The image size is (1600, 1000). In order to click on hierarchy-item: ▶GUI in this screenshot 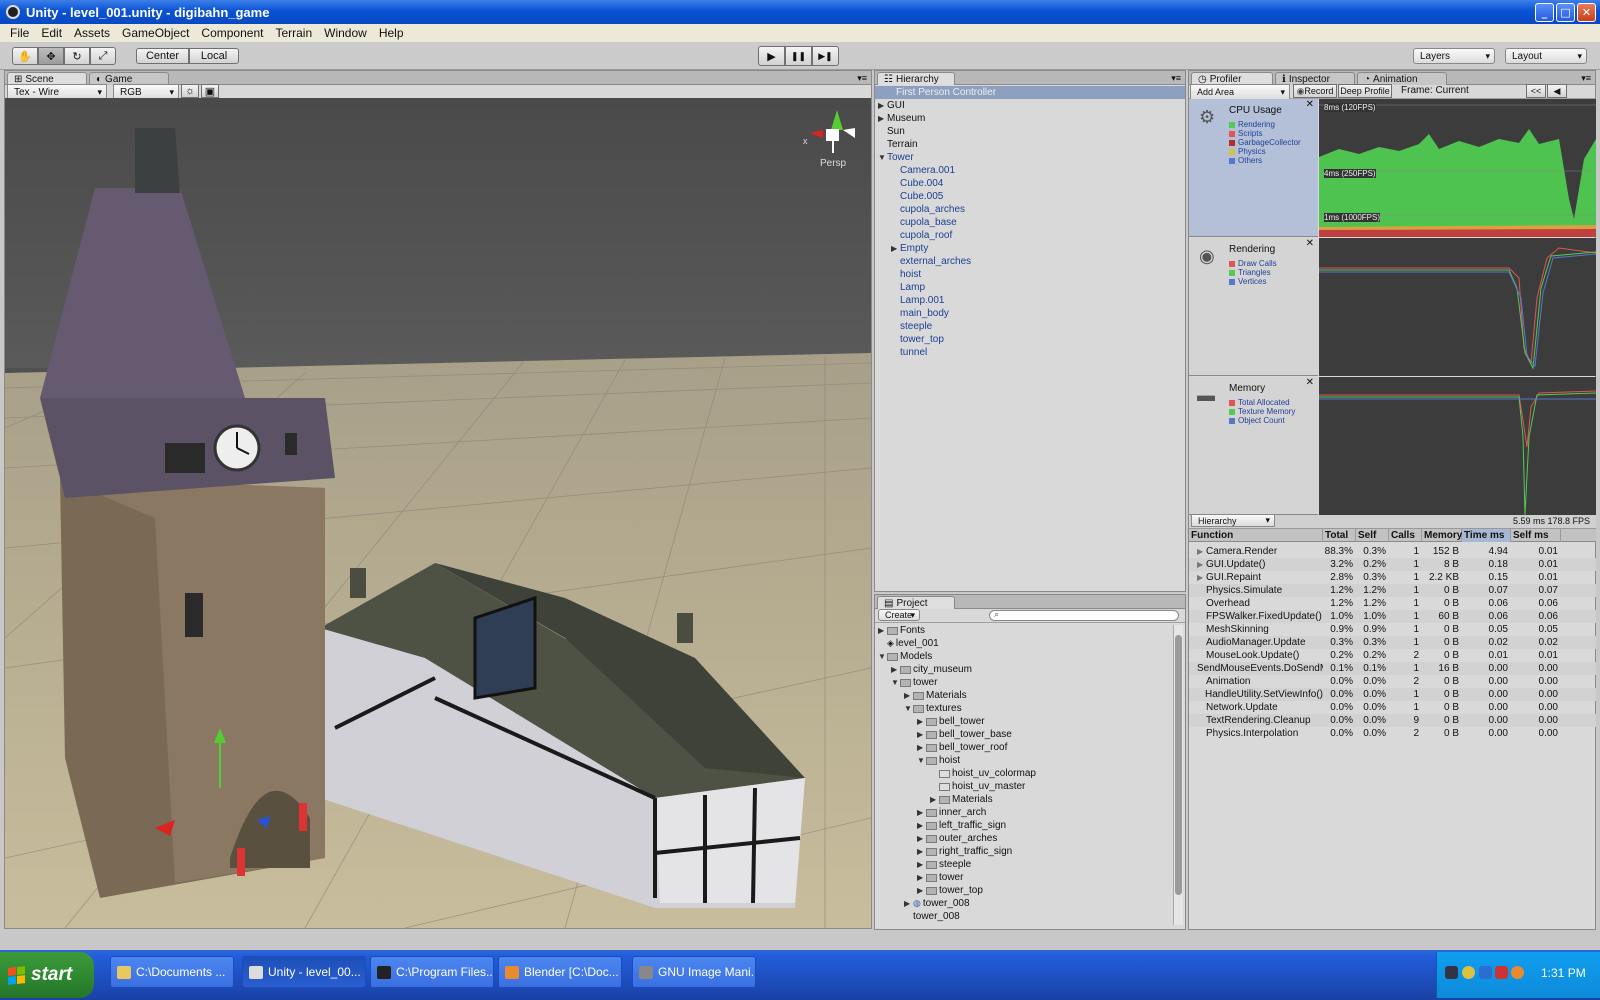, I will do `click(891, 105)`.